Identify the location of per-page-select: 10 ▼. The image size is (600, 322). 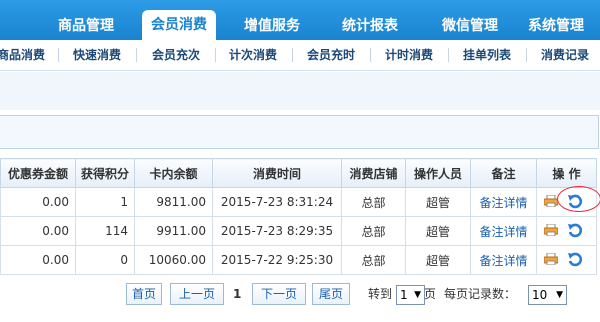
(547, 295).